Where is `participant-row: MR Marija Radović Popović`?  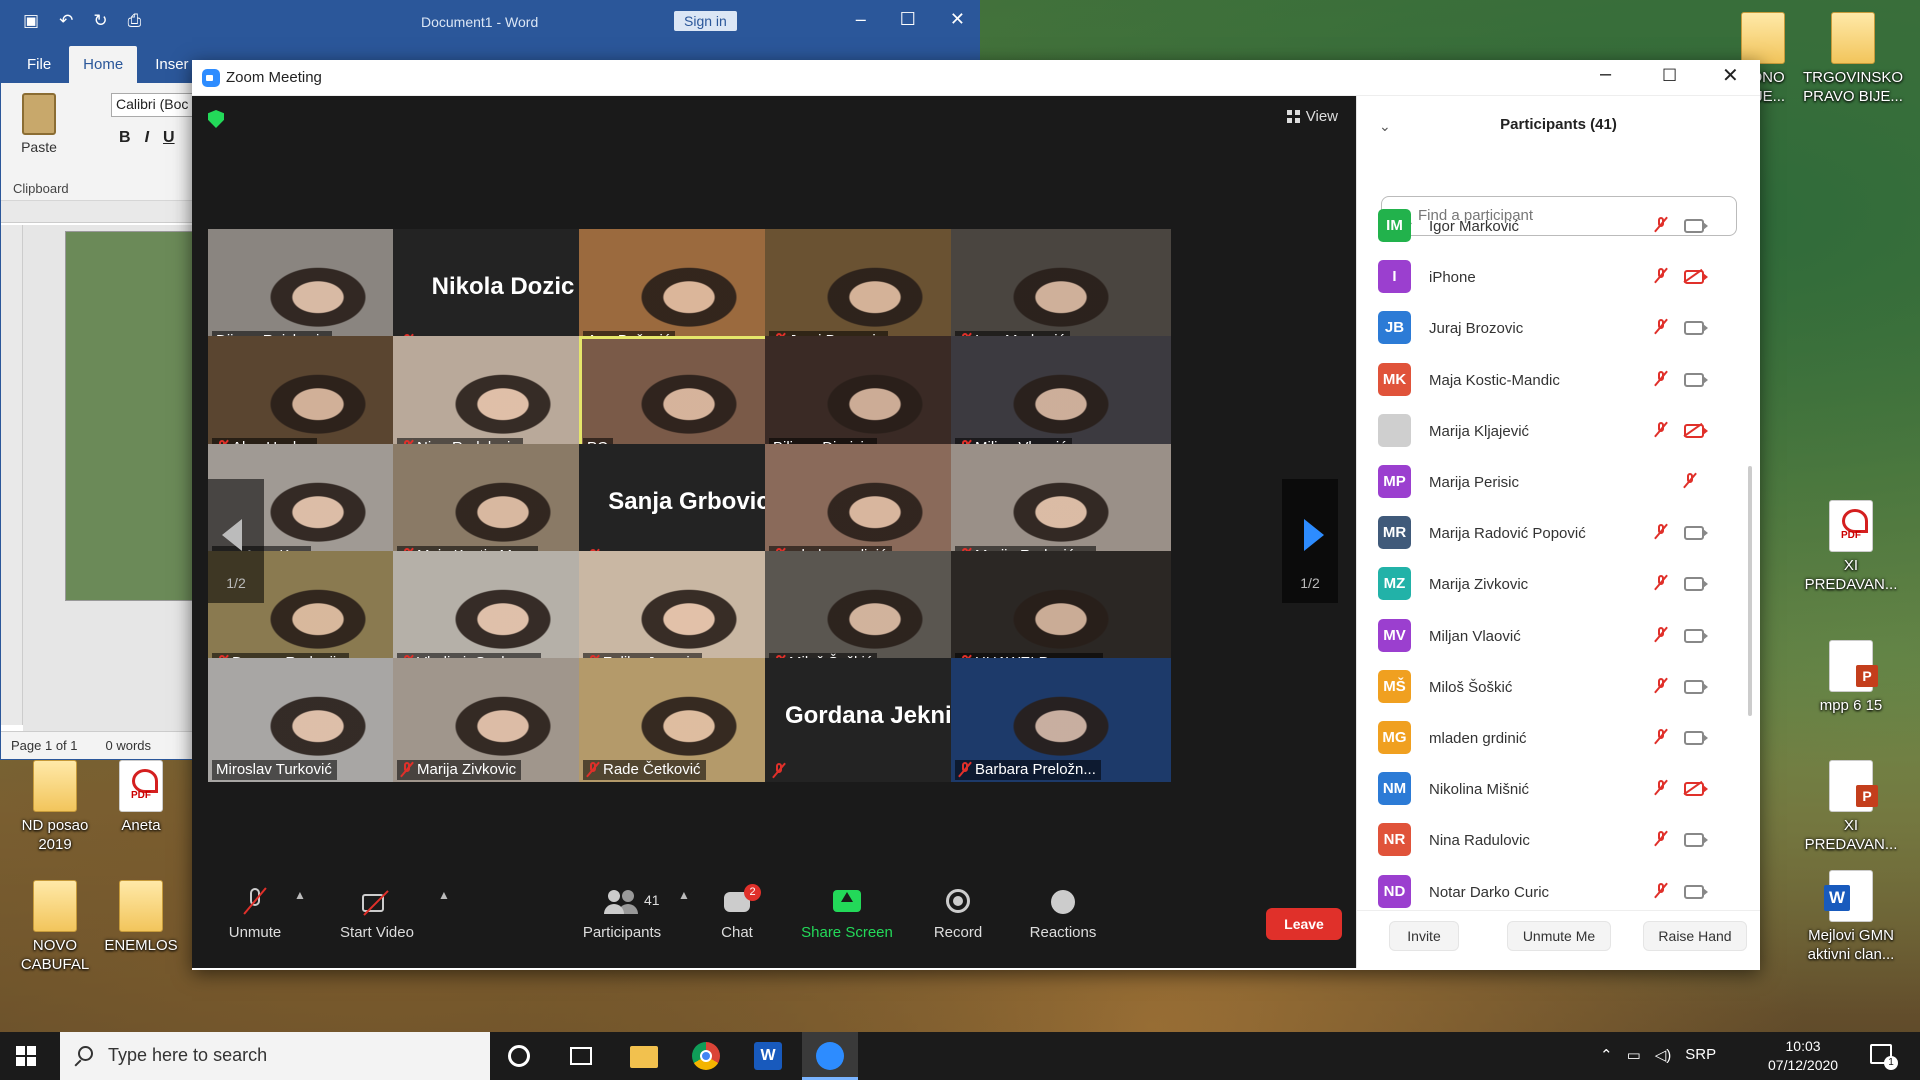 participant-row: MR Marija Radović Popović is located at coordinates (1552, 534).